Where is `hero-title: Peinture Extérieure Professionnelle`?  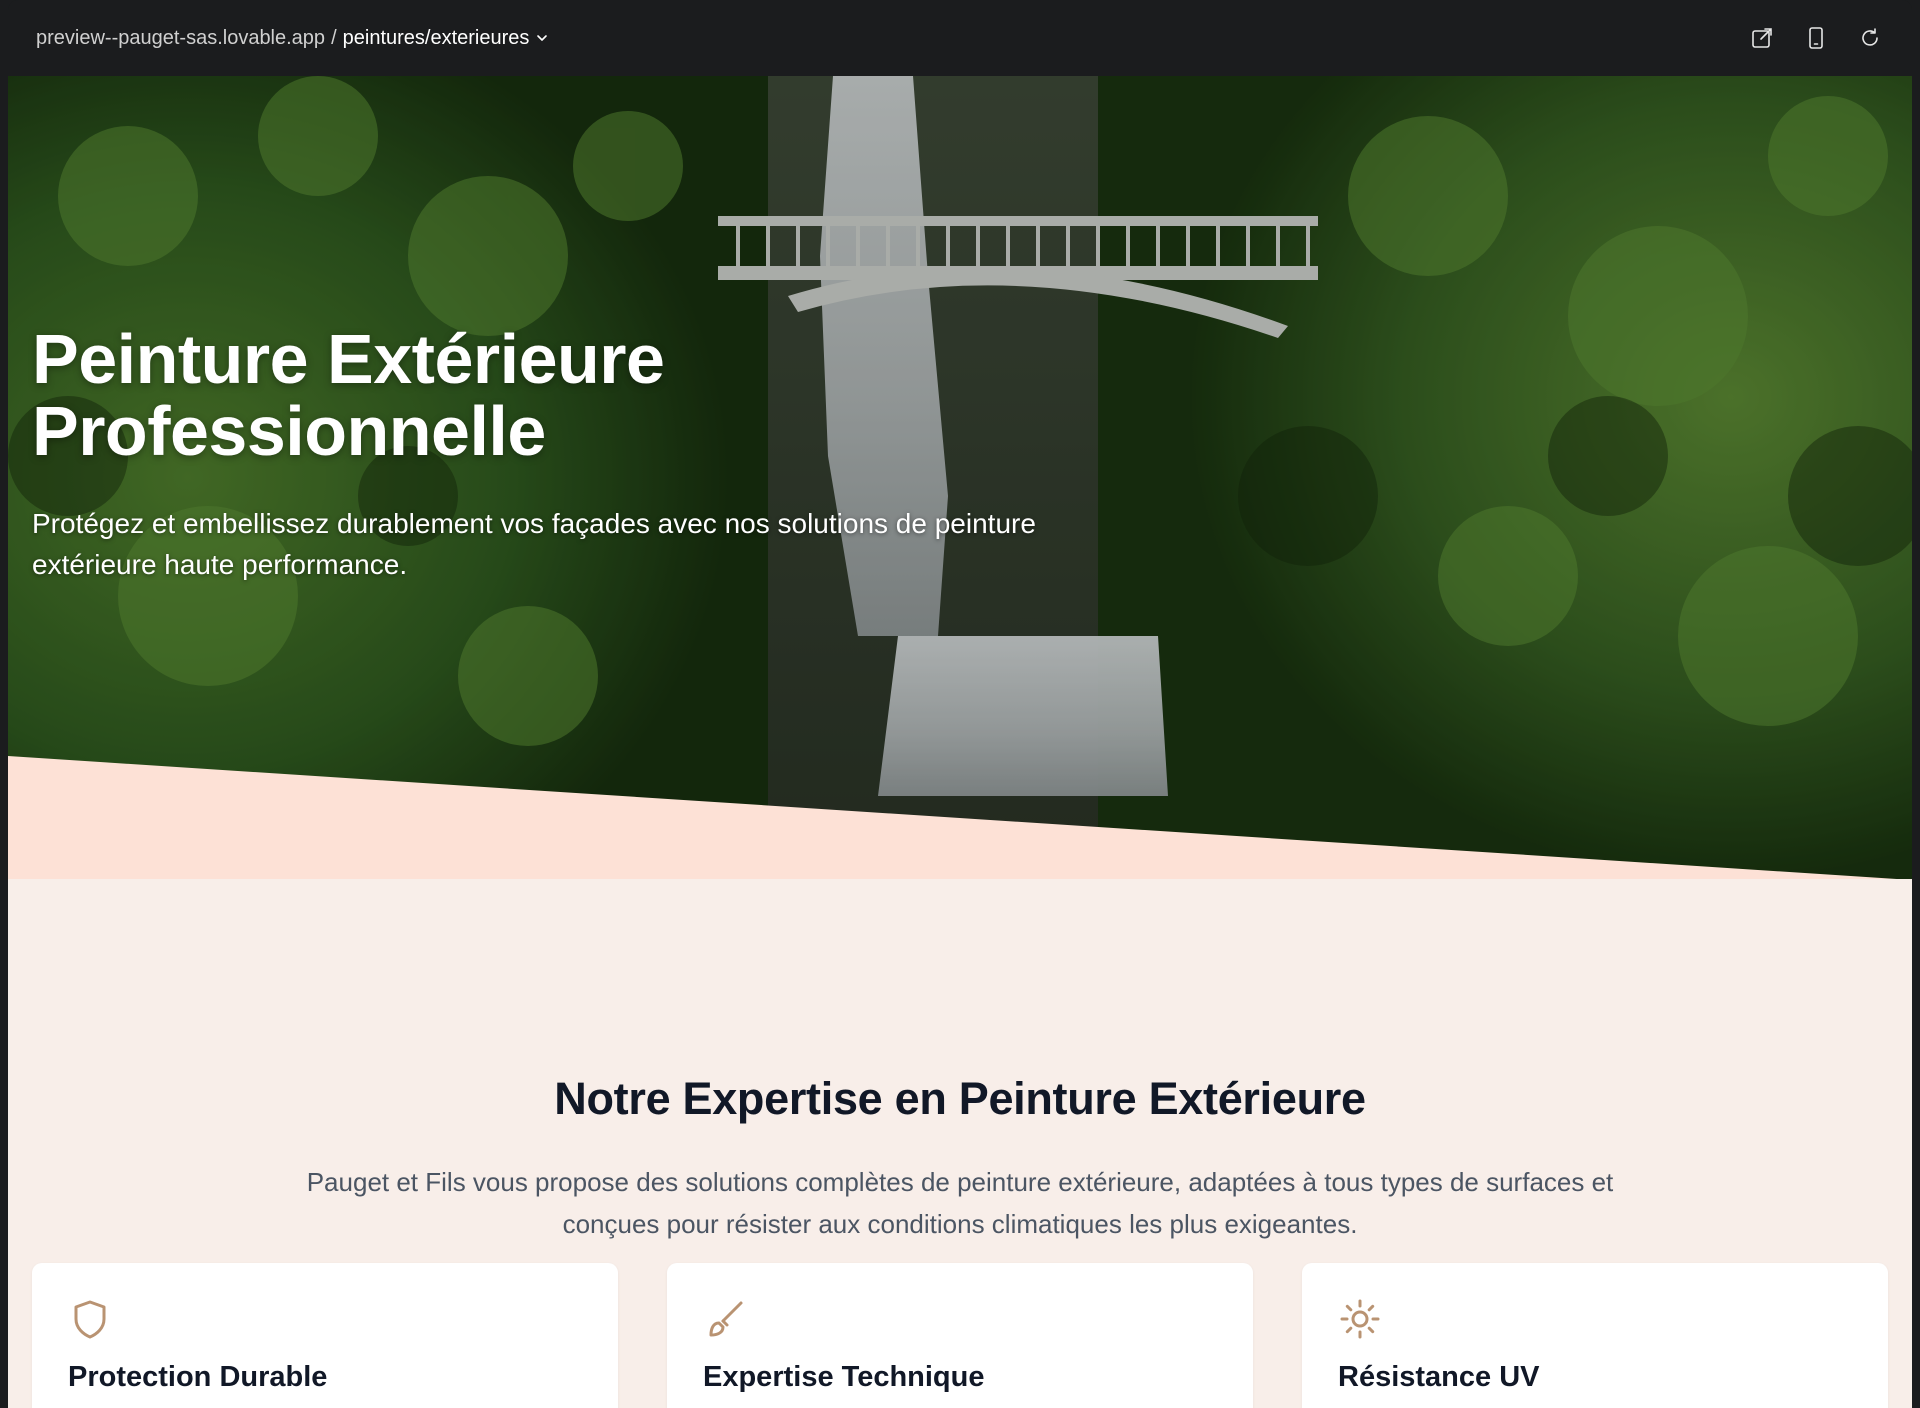
hero-title: Peinture Extérieure Professionnelle is located at coordinates (632, 395).